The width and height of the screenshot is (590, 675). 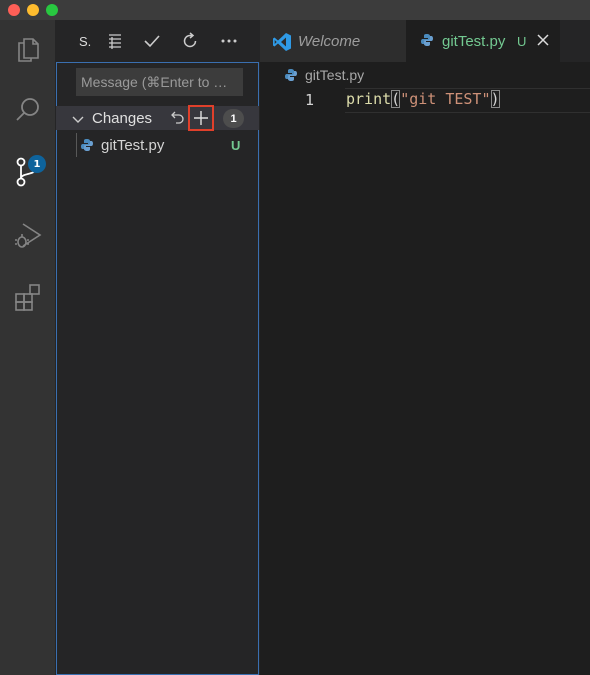 I want to click on plus-icon, so click(x=201, y=118).